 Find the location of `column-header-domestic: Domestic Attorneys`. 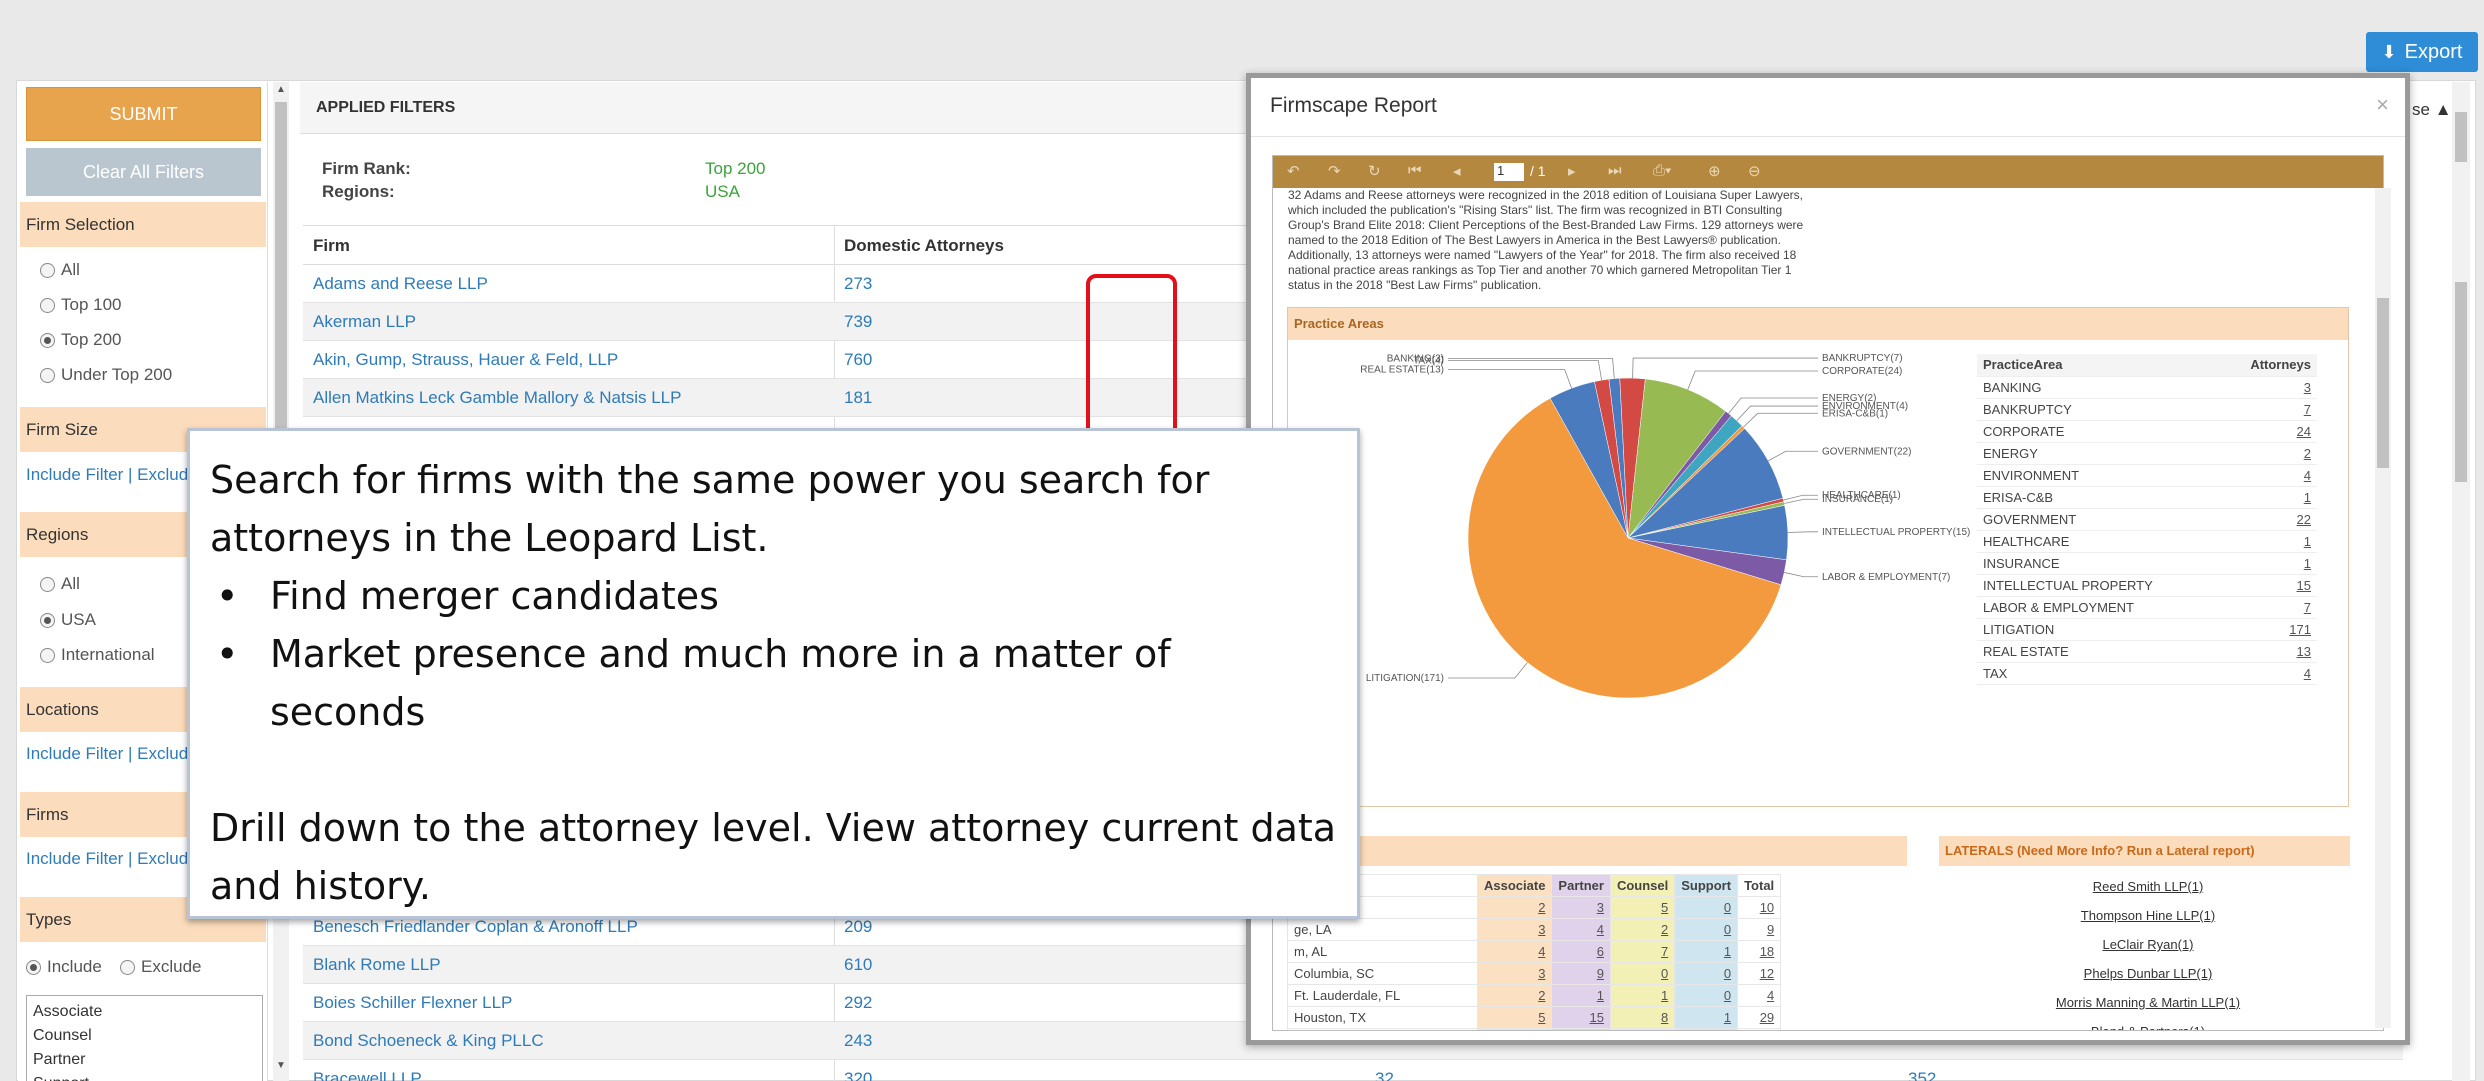

column-header-domestic: Domestic Attorneys is located at coordinates (924, 246).